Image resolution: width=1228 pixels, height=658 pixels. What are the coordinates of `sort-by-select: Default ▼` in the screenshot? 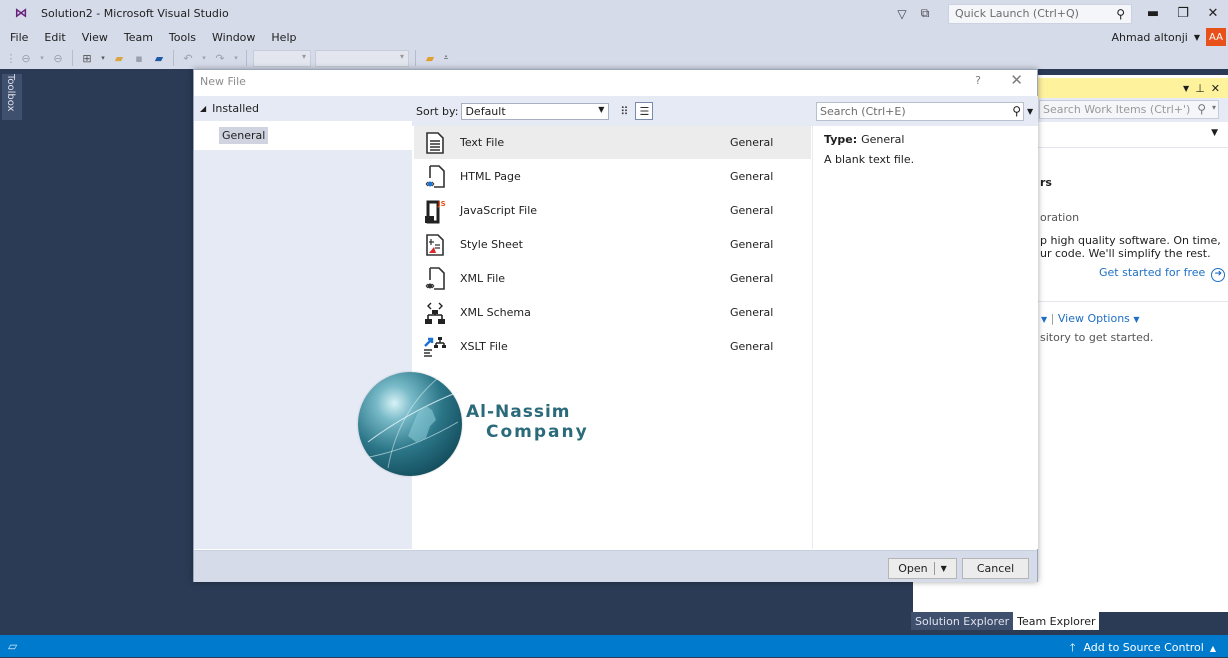 It's located at (535, 111).